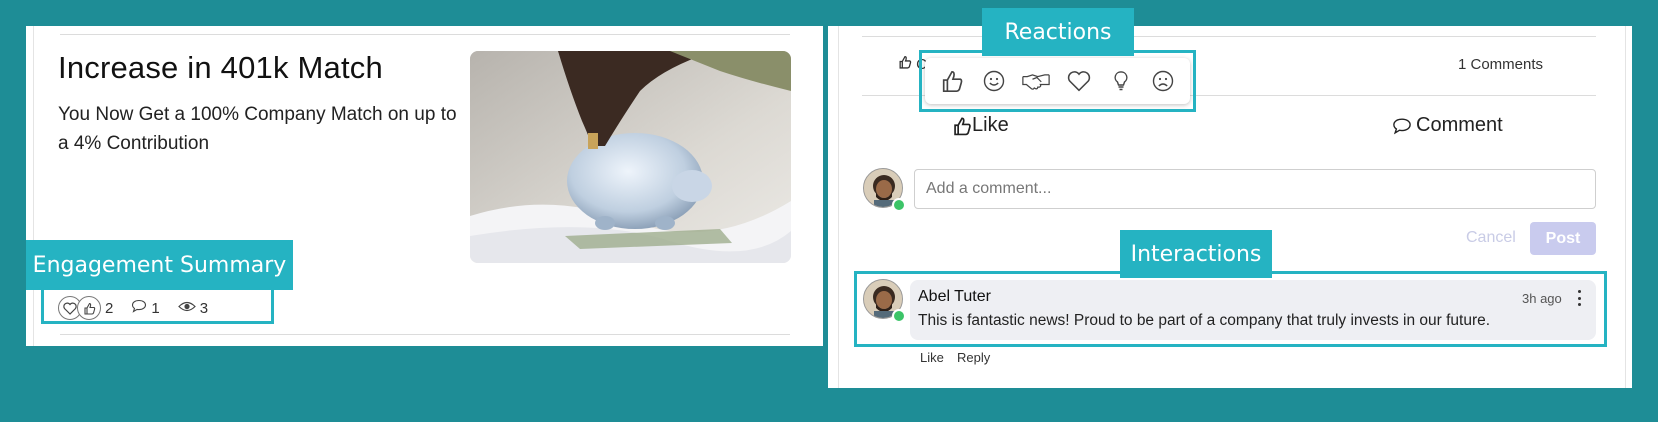  I want to click on eye-icon, so click(186, 308).